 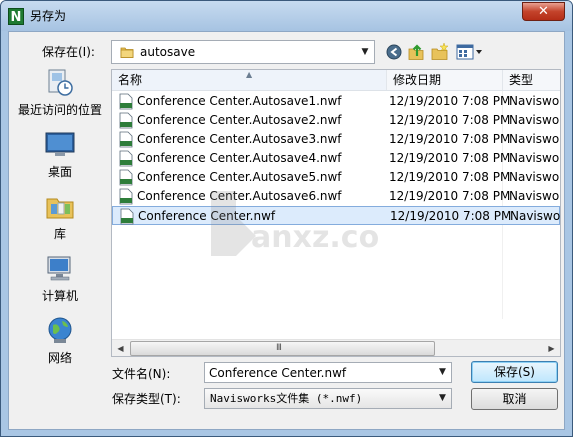 What do you see at coordinates (141, 374) in the screenshot?
I see `filename-label: 文件名(N):` at bounding box center [141, 374].